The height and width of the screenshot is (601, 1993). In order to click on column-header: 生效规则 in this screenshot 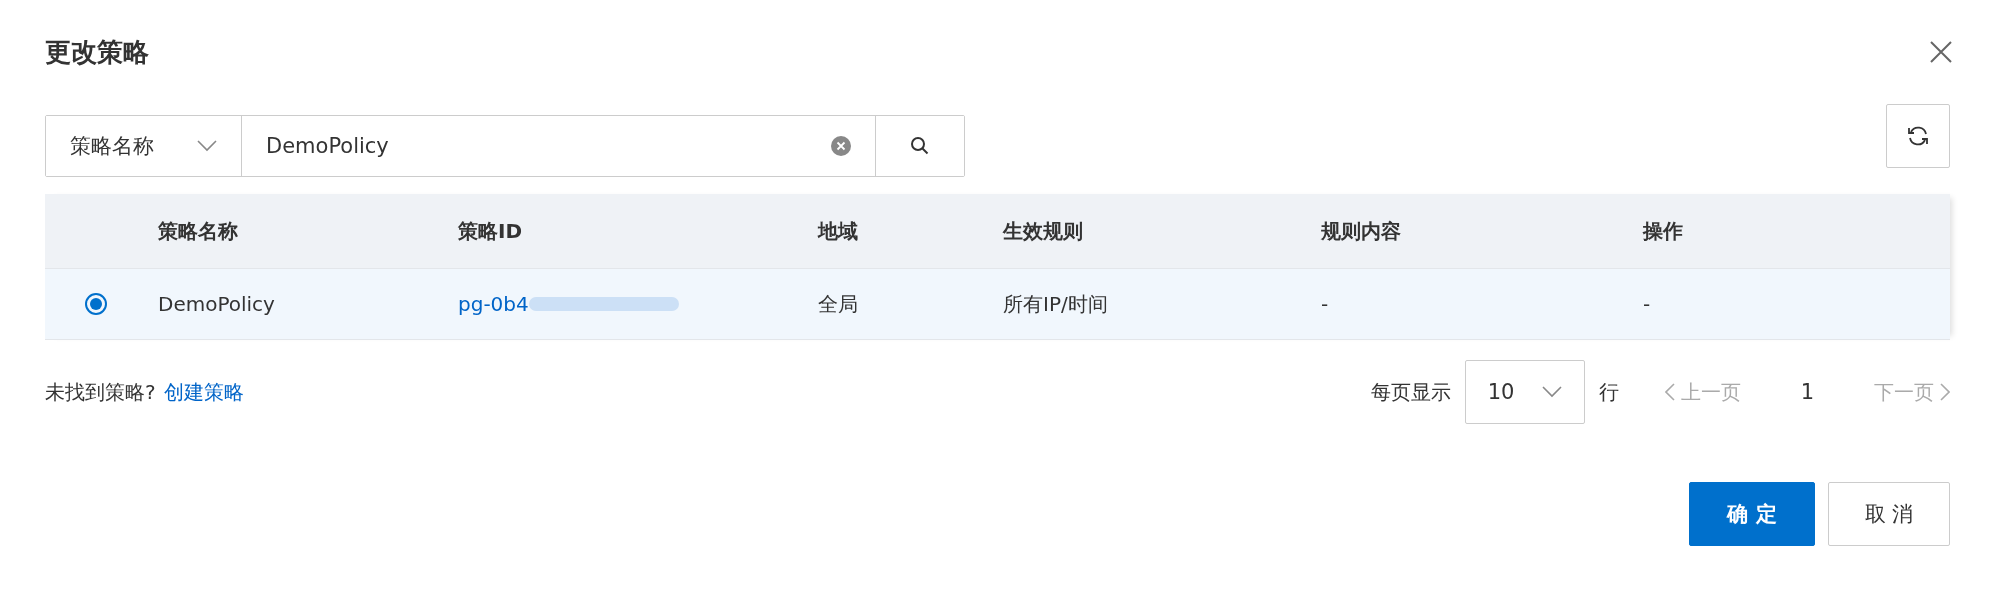, I will do `click(1043, 231)`.